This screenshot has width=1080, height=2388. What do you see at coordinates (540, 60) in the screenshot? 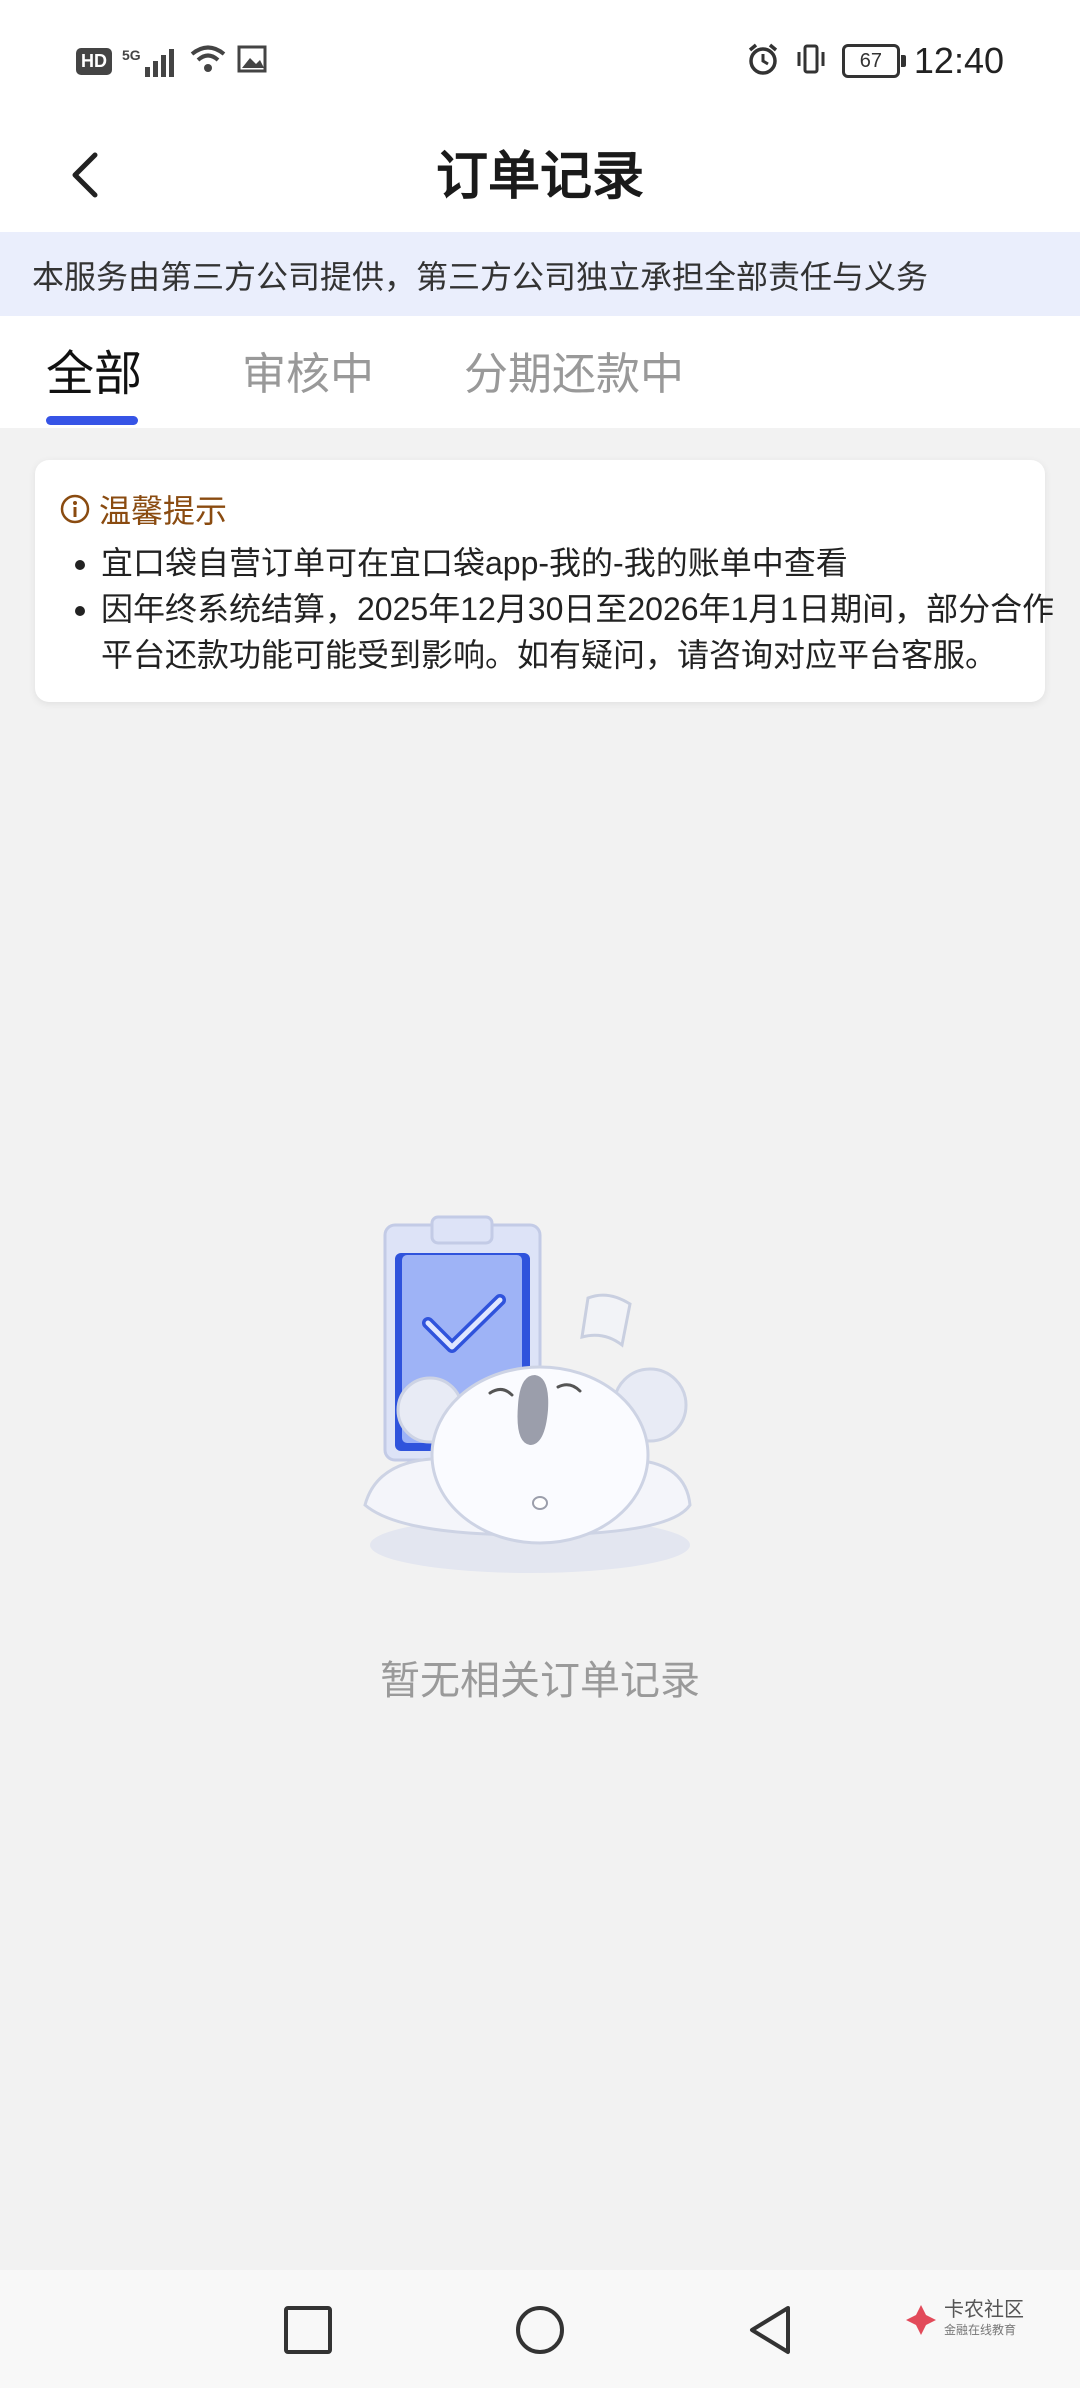
I see `status-bar: HD 5G 67 12:40` at bounding box center [540, 60].